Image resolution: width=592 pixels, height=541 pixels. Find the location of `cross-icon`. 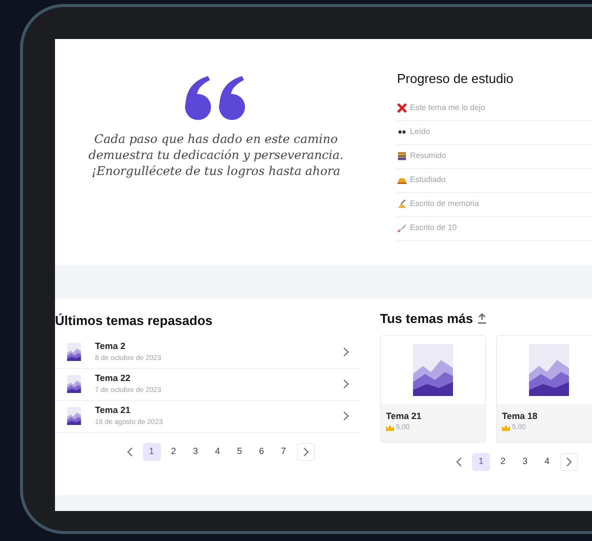

cross-icon is located at coordinates (402, 108).